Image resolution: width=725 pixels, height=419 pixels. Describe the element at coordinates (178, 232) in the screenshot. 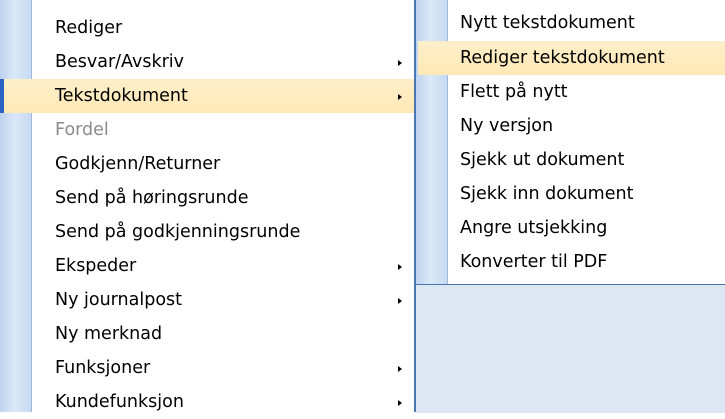

I see `menu-item-label: Send på godkjenningsrunde` at that location.